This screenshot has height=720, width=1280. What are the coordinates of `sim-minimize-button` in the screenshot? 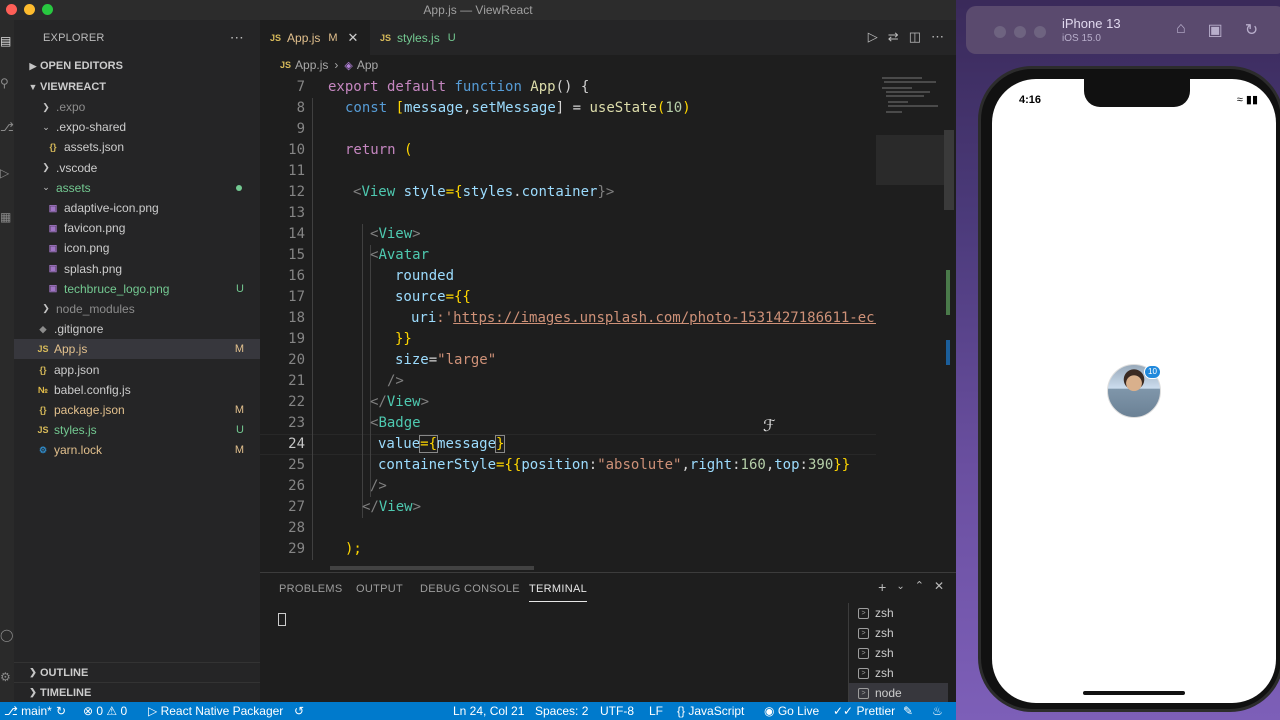 It's located at (1020, 32).